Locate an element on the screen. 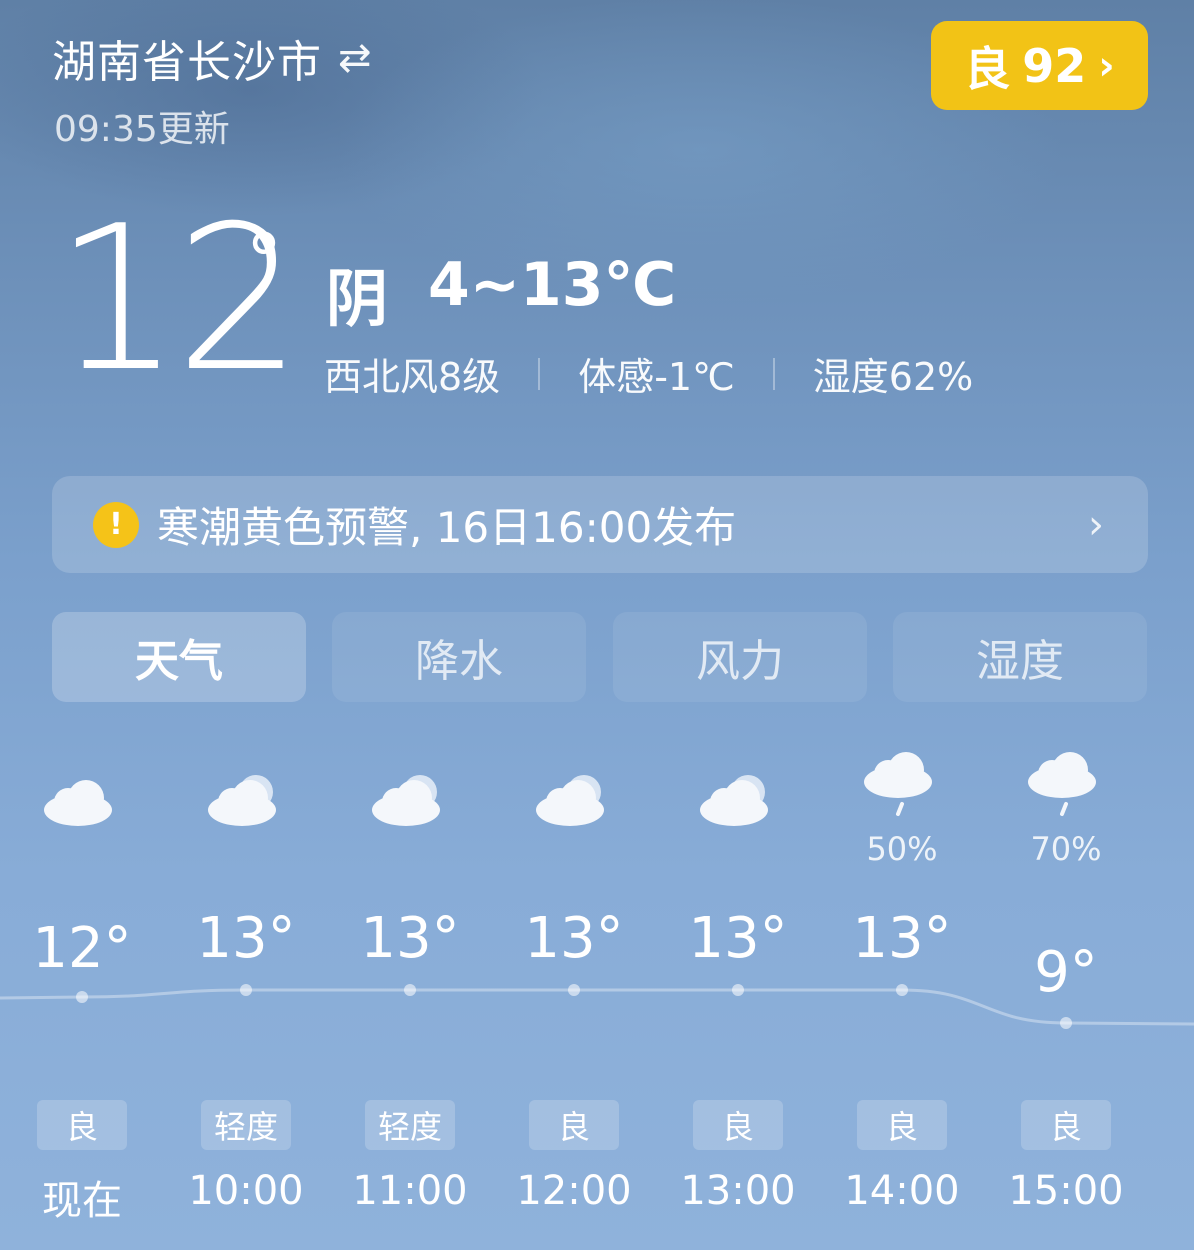  hourly-time: 13:00 is located at coordinates (738, 1191).